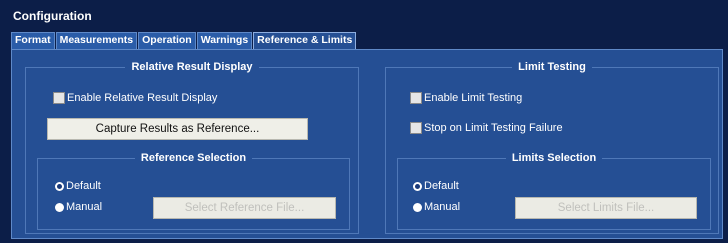 The width and height of the screenshot is (728, 243). I want to click on reference-manual-label: Manual, so click(84, 207).